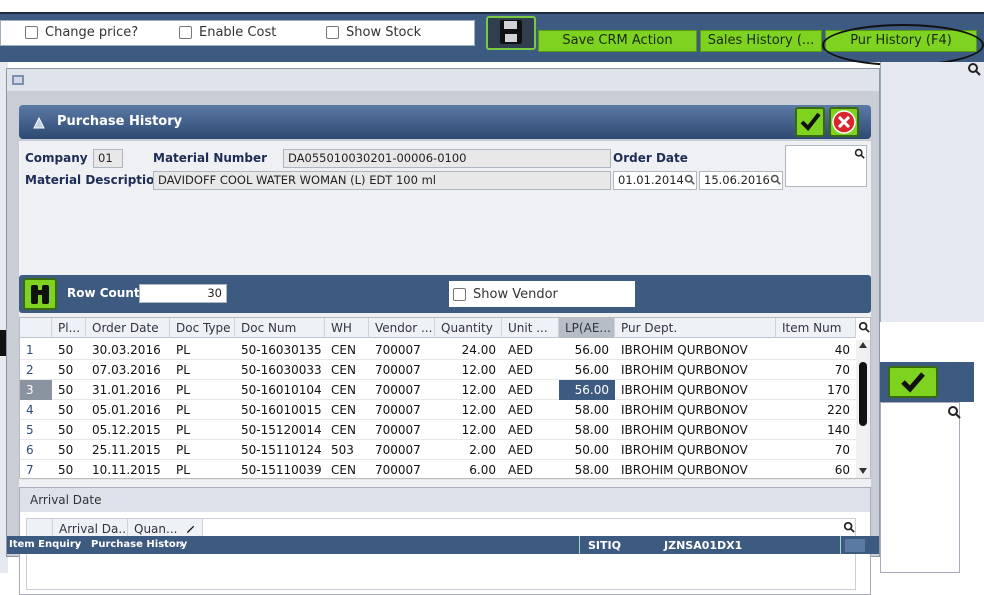 Image resolution: width=984 pixels, height=595 pixels. Describe the element at coordinates (384, 32) in the screenshot. I see `show-stock-label: Show Stock` at that location.